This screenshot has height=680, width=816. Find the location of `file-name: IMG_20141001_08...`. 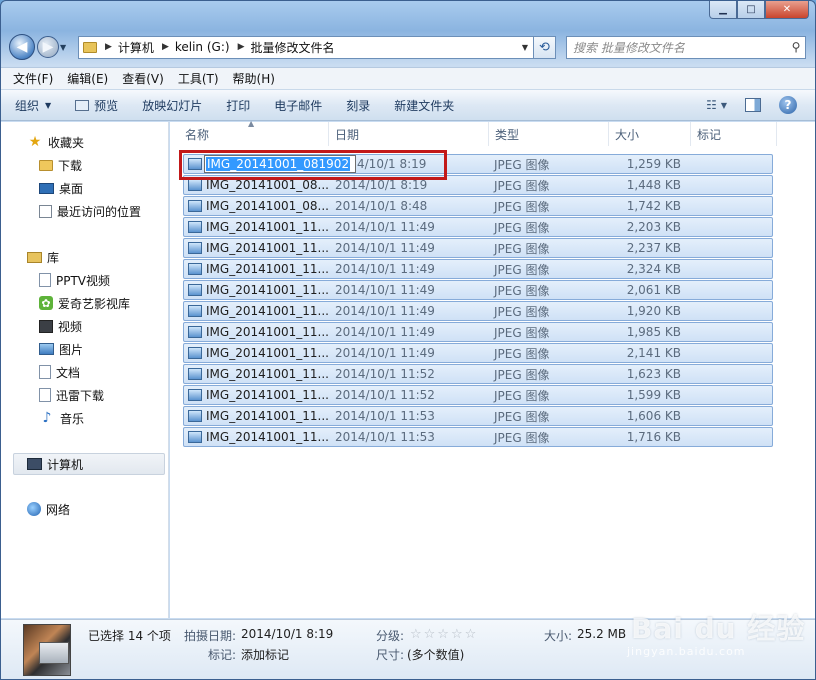

file-name: IMG_20141001_08... is located at coordinates (267, 206).